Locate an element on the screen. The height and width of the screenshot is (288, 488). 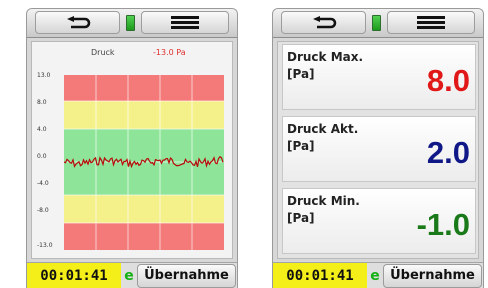
lower-red-zone is located at coordinates (144, 236).